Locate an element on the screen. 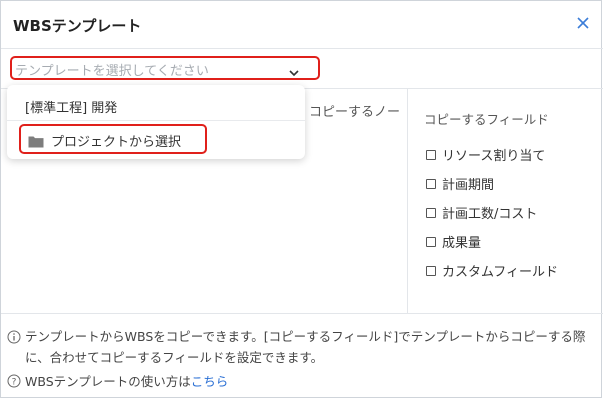  help-text: WBSテンプレートの使い方は is located at coordinates (108, 381).